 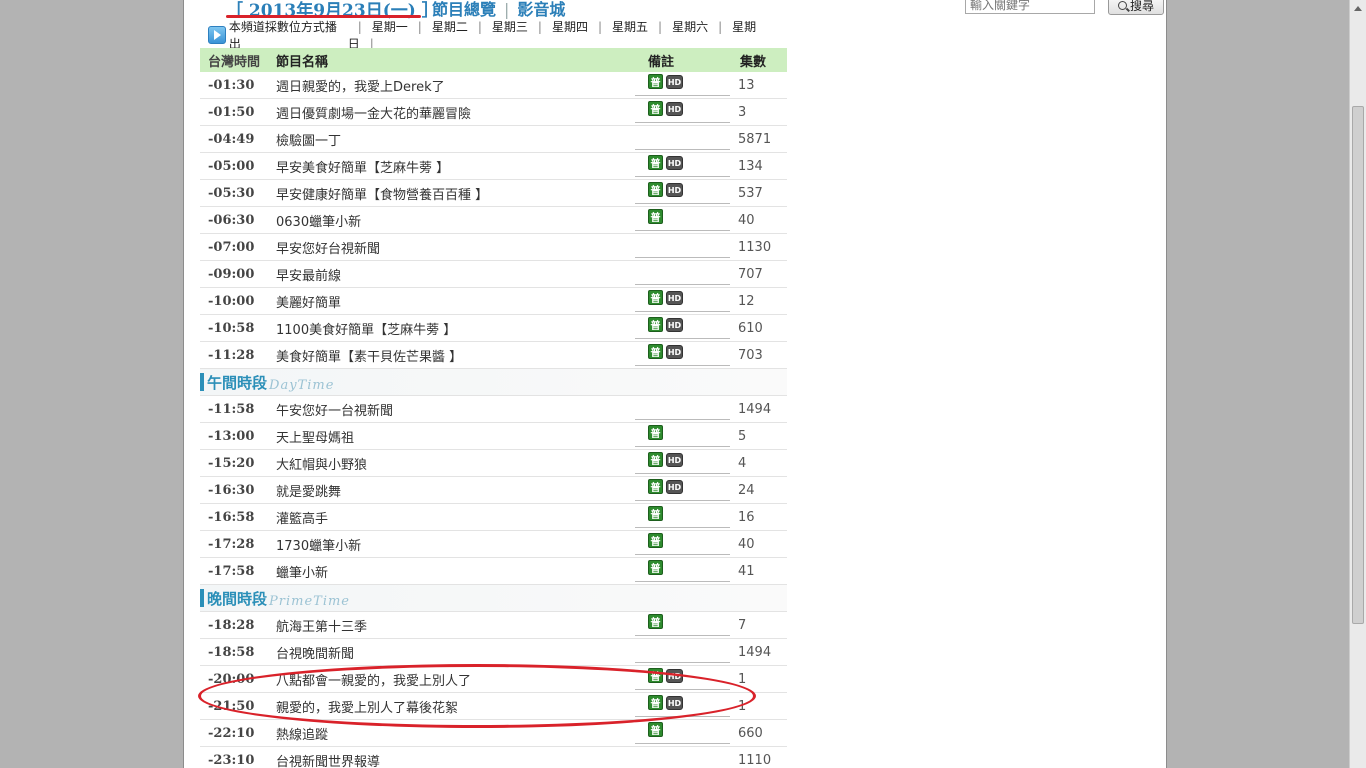 What do you see at coordinates (455, 274) in the screenshot?
I see `program-name: 早安最前線` at bounding box center [455, 274].